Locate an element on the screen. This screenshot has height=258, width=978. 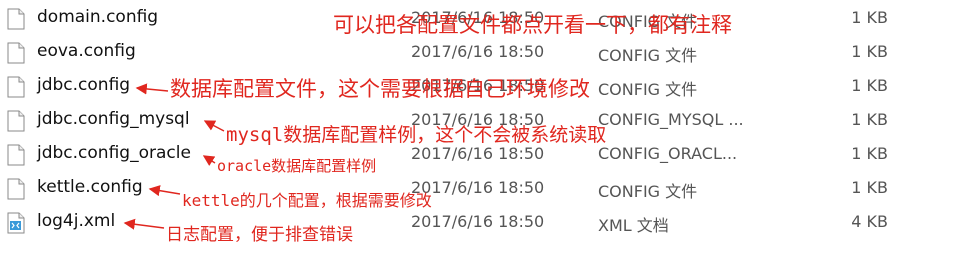
arrow-mysql is located at coordinates (214, 126).